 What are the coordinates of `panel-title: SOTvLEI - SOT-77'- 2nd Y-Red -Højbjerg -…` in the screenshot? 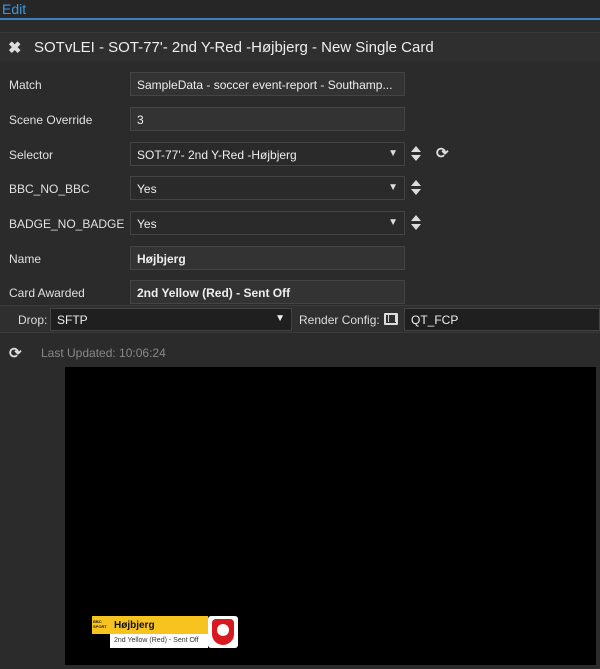 It's located at (234, 47).